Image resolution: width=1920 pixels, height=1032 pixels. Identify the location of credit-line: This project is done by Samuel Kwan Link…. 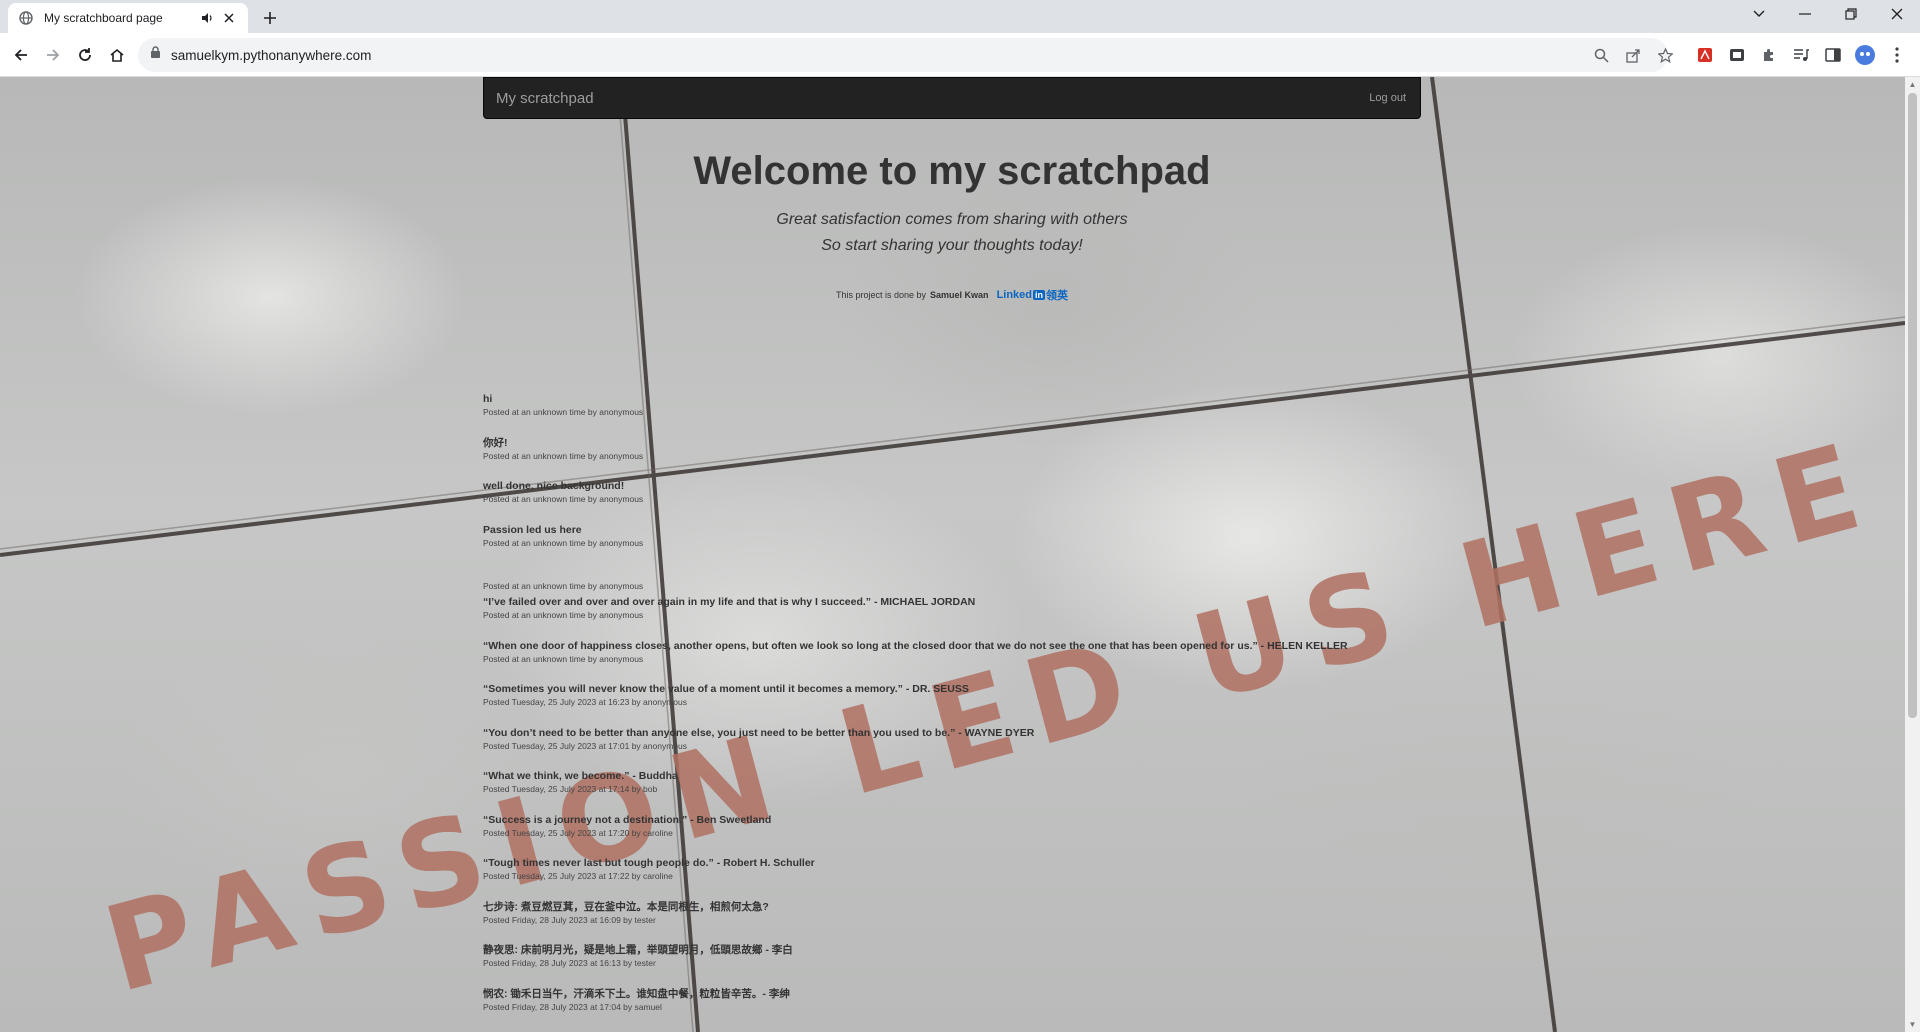
(952, 295).